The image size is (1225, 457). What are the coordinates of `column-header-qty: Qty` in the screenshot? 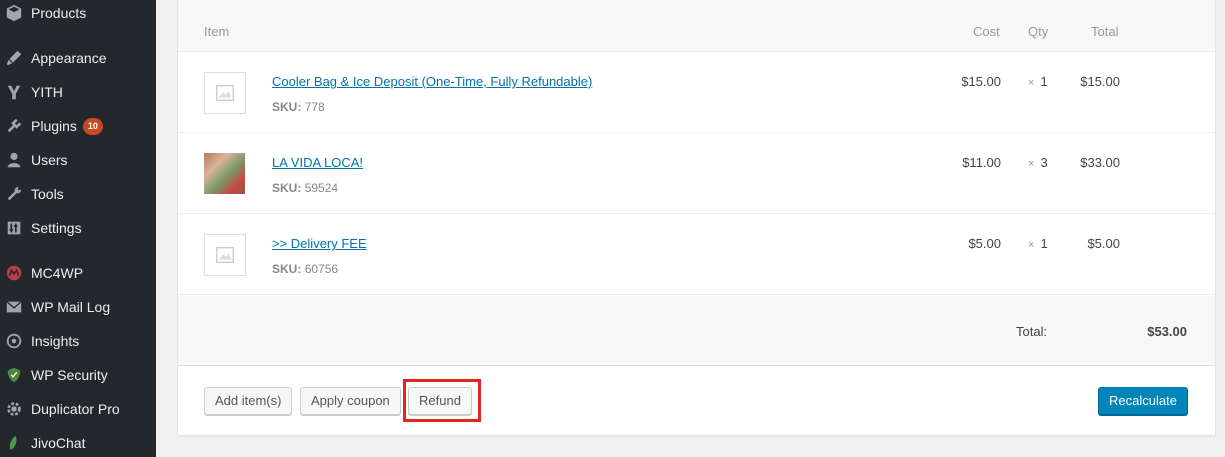 It's located at (1038, 31).